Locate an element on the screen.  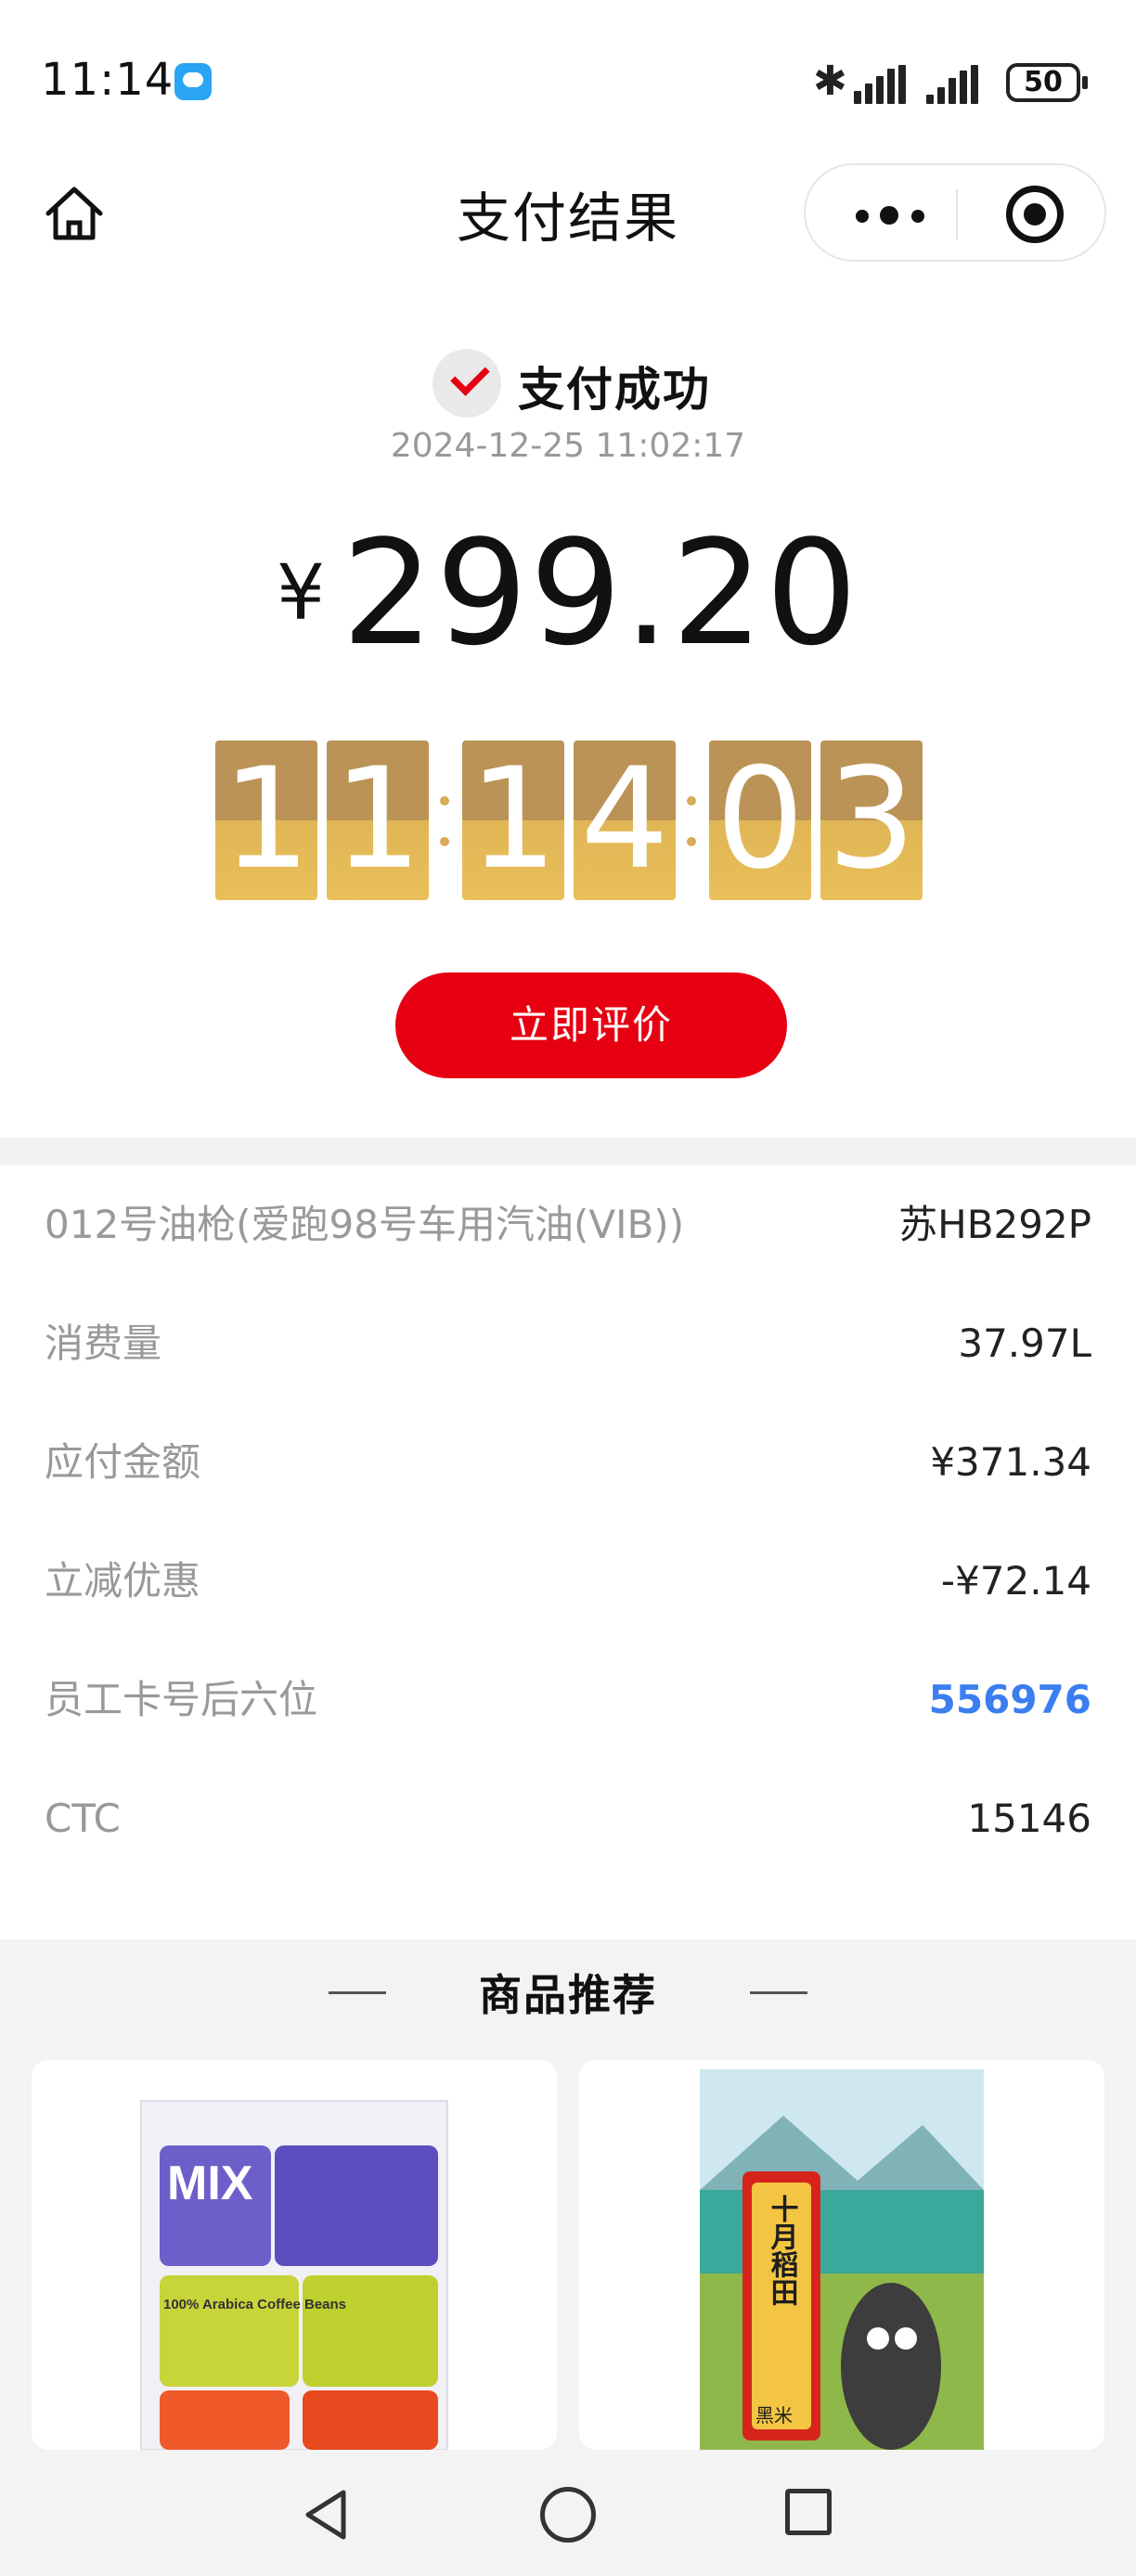
detail-label: 012号油枪(爱跑98号车用汽油(VIB)) is located at coordinates (365, 1224).